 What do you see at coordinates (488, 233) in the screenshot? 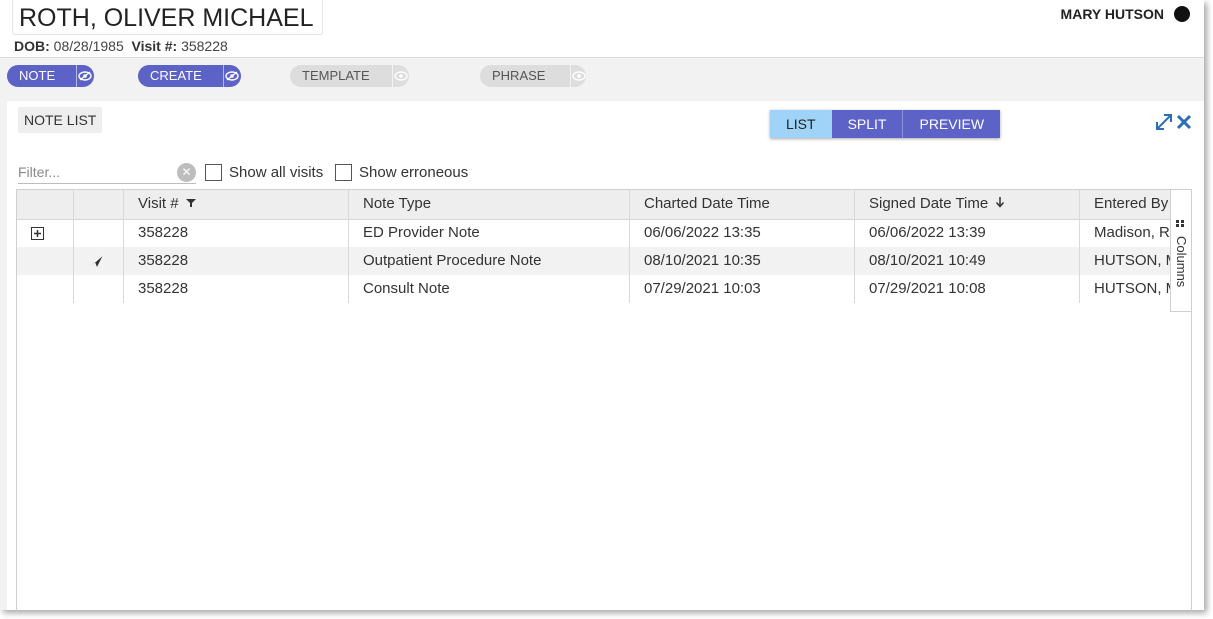
I see `cell-note-type: ED Provider Note` at bounding box center [488, 233].